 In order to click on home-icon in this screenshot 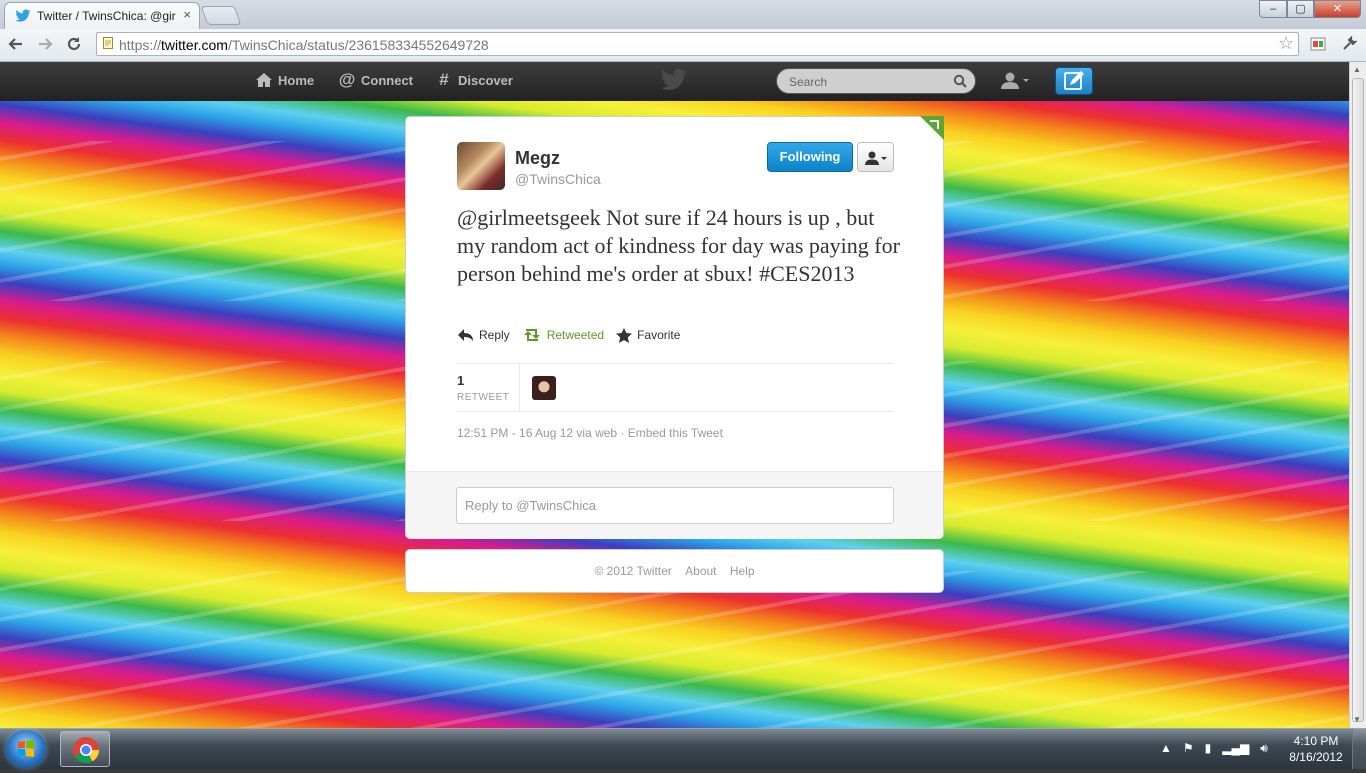, I will do `click(264, 80)`.